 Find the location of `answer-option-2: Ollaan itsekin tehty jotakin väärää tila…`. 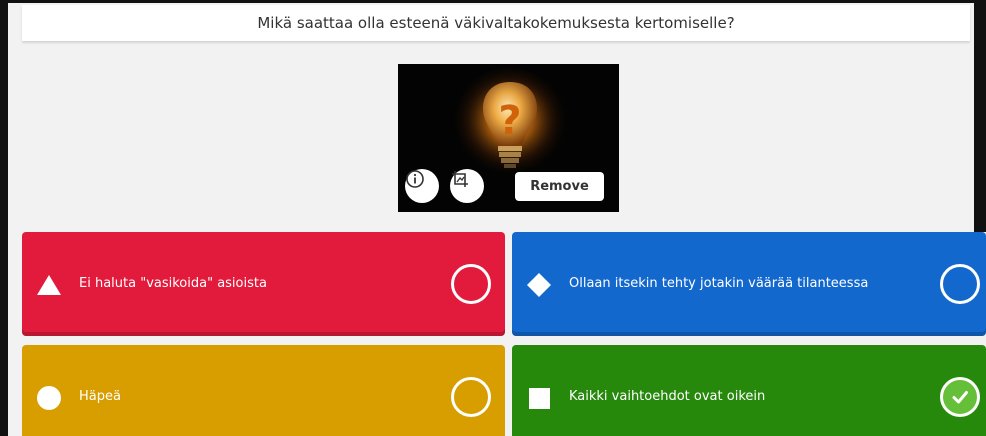

answer-option-2: Ollaan itsekin tehty jotakin väärää tila… is located at coordinates (749, 284).